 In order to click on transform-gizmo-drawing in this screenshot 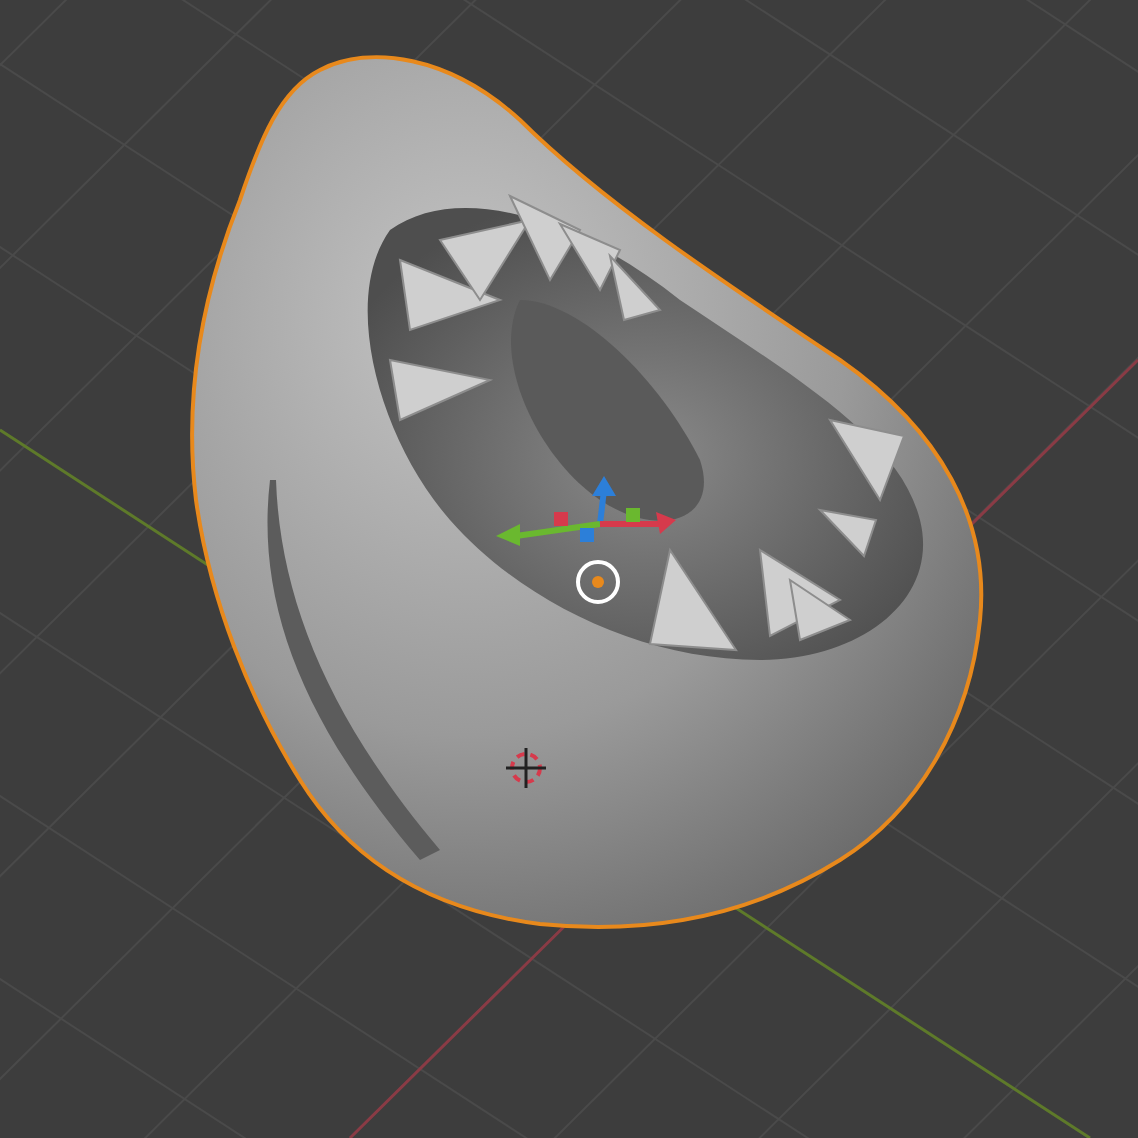, I will do `click(586, 540)`.